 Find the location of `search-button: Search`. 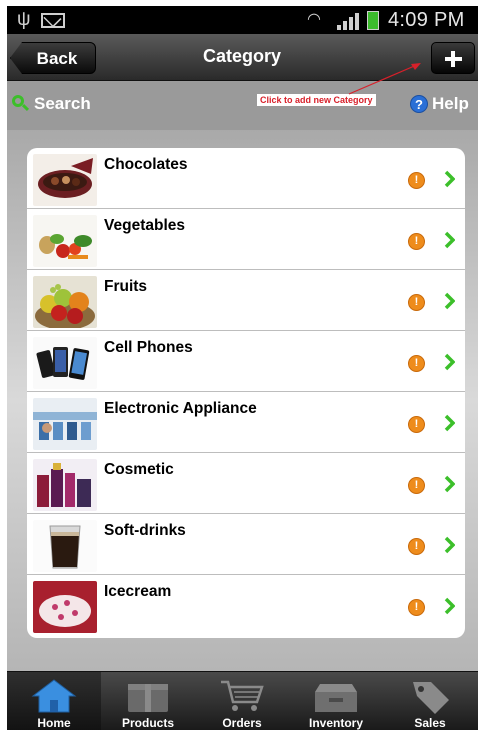

search-button: Search is located at coordinates (51, 104).